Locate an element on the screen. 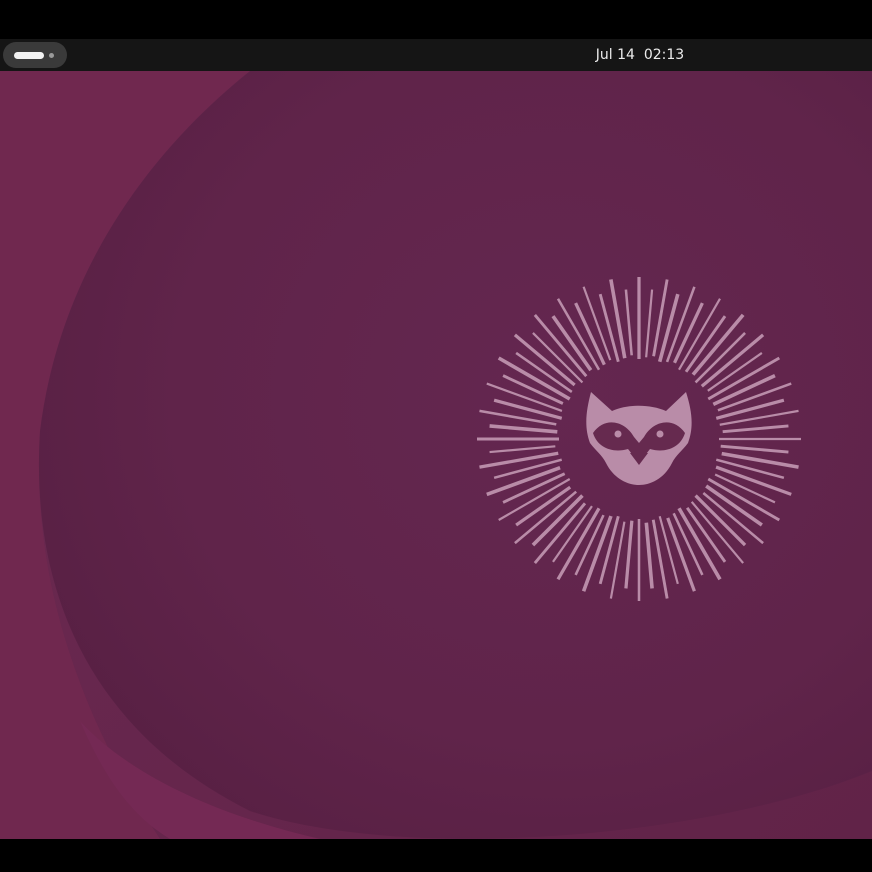 The height and width of the screenshot is (872, 872). top-bar: Jul 14 02:13 is located at coordinates (436, 55).